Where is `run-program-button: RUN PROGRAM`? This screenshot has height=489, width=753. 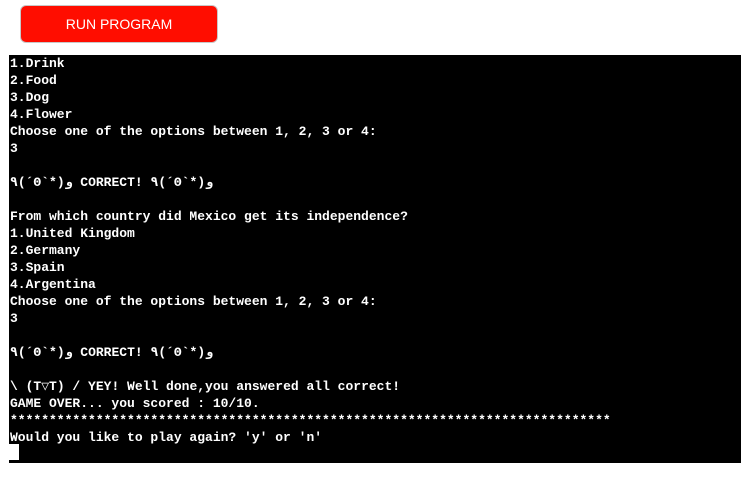
run-program-button: RUN PROGRAM is located at coordinates (119, 24).